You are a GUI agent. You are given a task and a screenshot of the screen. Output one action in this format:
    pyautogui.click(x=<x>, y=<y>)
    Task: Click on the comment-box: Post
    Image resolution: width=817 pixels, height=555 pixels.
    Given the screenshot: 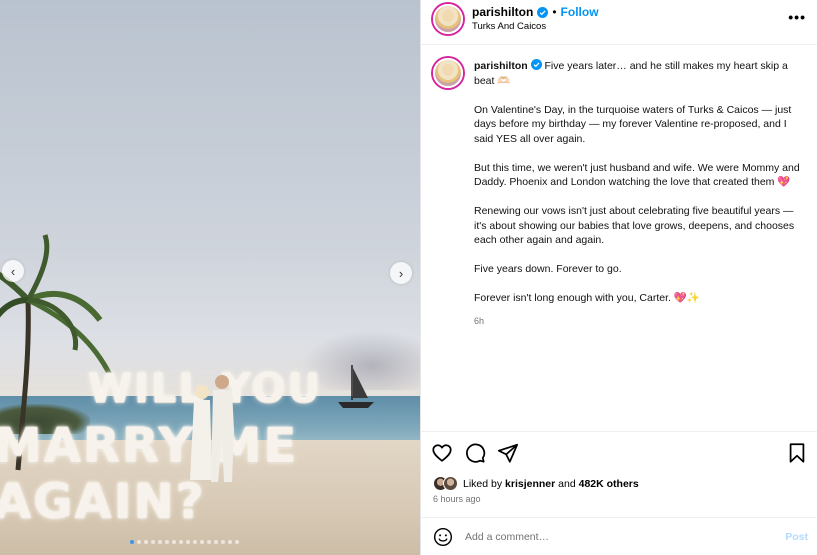 What is the action you would take?
    pyautogui.click(x=619, y=536)
    